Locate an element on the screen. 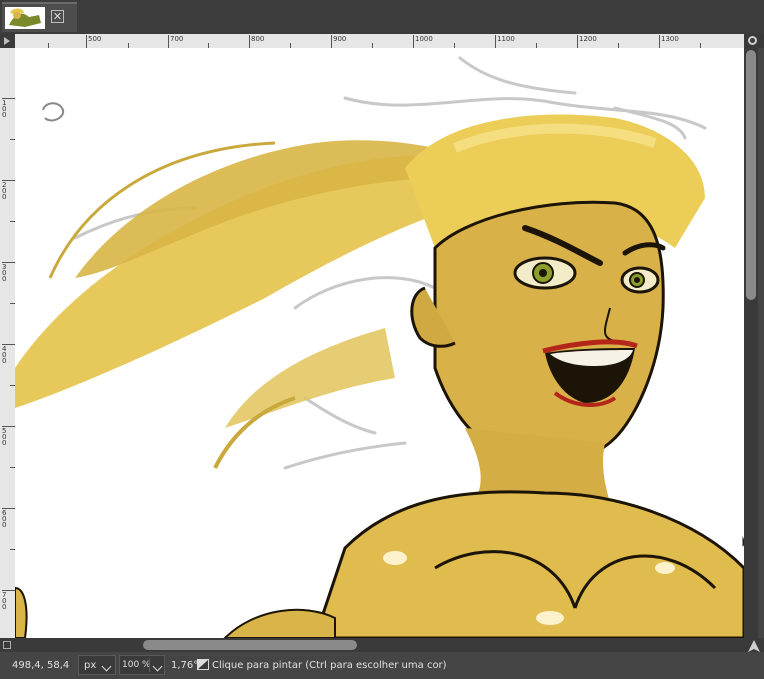 The width and height of the screenshot is (764, 679). paintbrush-tool-icon is located at coordinates (203, 664).